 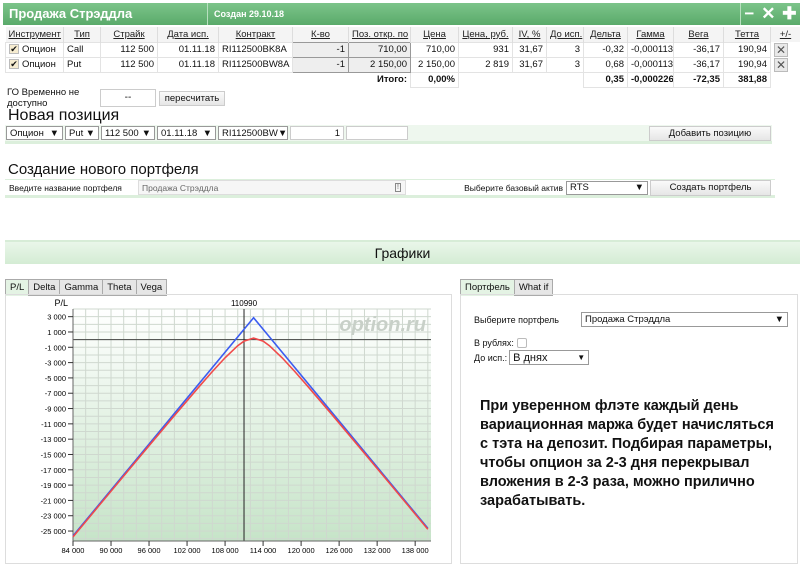 What do you see at coordinates (752, 49) in the screenshot?
I see `cell-text: 190,94` at bounding box center [752, 49].